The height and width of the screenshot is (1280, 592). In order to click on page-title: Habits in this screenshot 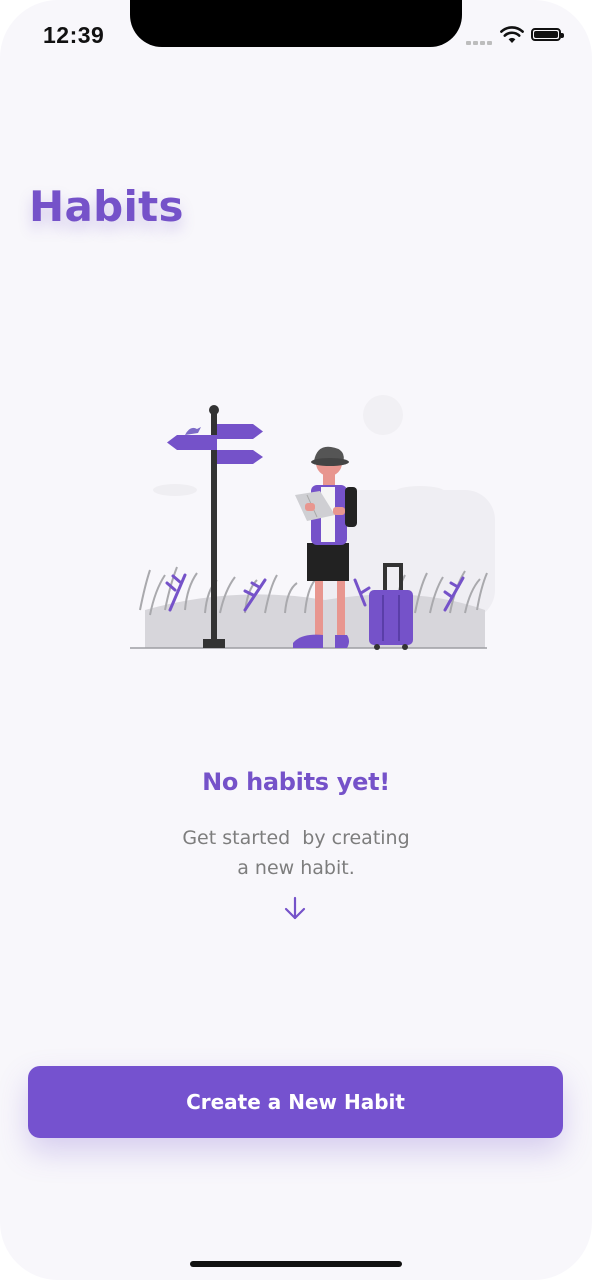, I will do `click(106, 206)`.